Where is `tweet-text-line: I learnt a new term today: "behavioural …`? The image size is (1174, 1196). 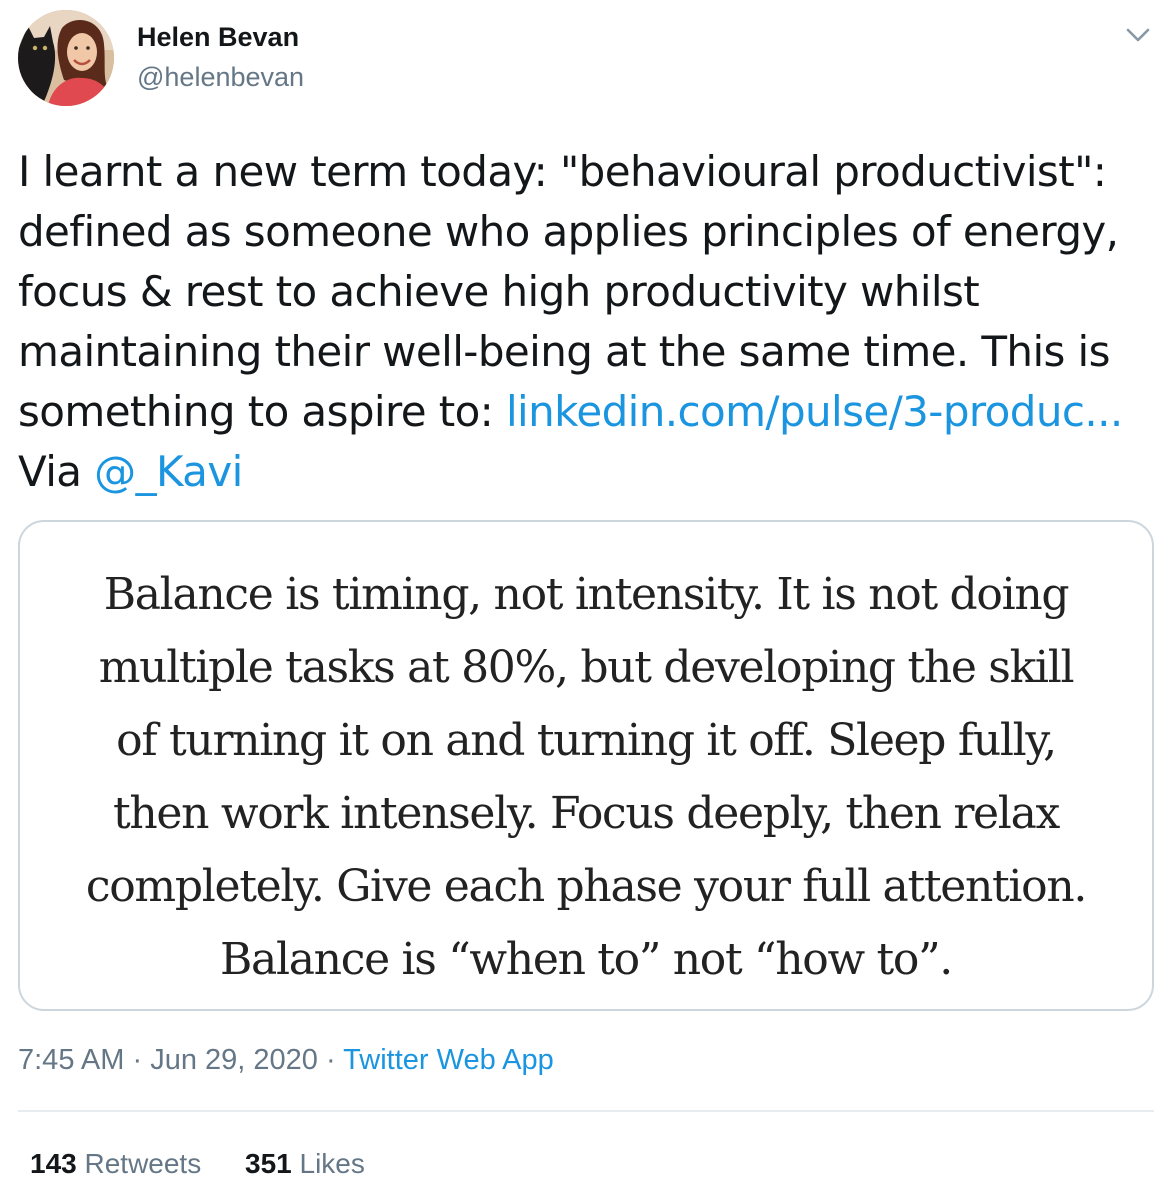
tweet-text-line: I learnt a new term today: "behavioural … is located at coordinates (562, 171).